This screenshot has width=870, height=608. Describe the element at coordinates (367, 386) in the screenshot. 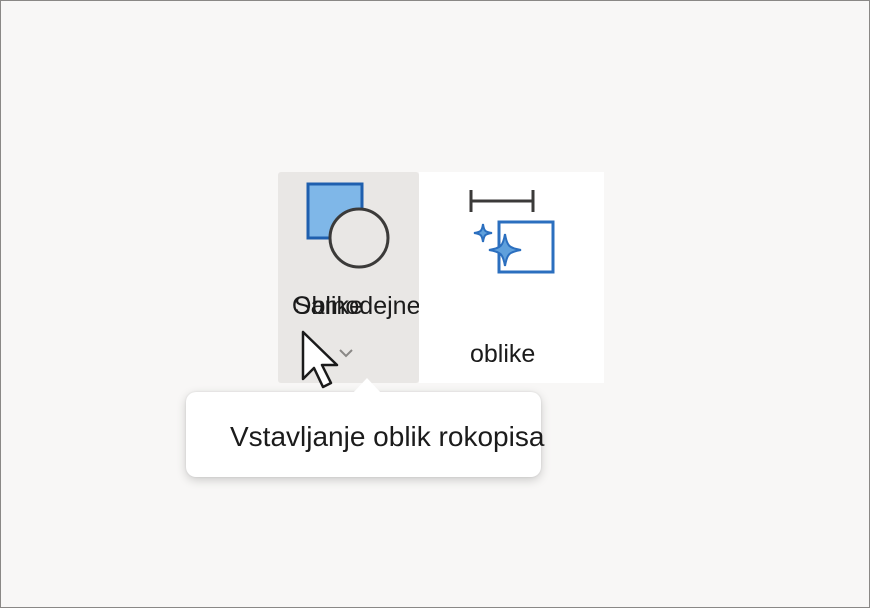

I see `tooltip-beak` at that location.